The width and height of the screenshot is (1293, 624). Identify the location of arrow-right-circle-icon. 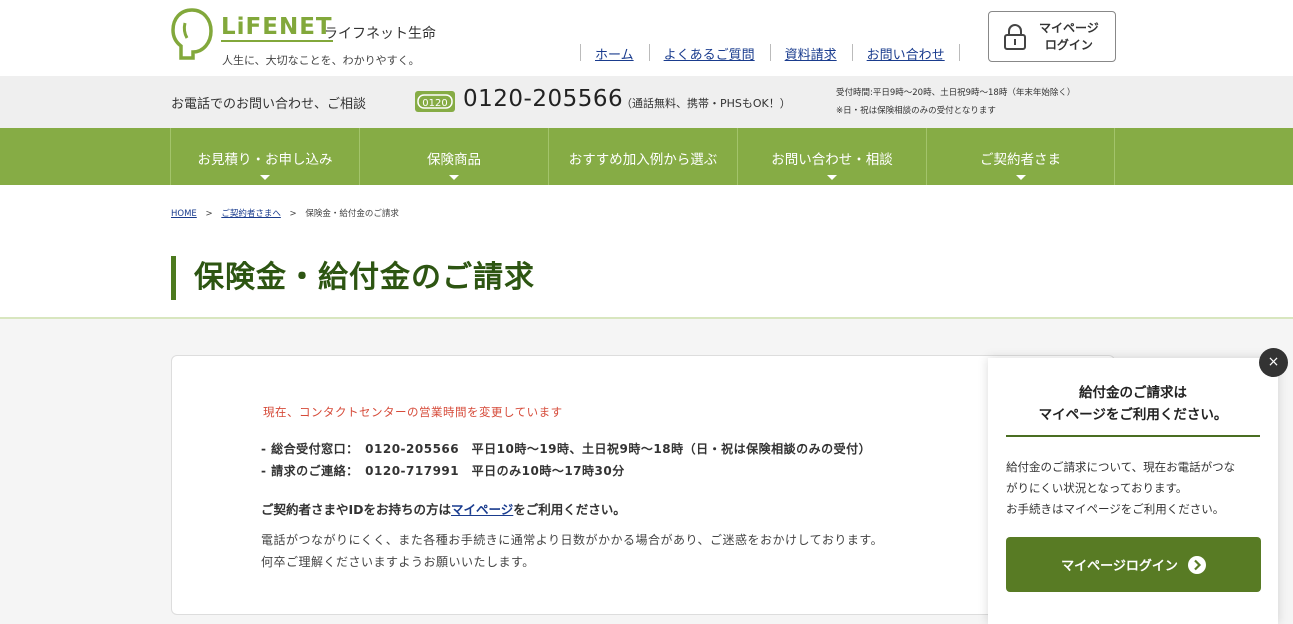
(1196, 564).